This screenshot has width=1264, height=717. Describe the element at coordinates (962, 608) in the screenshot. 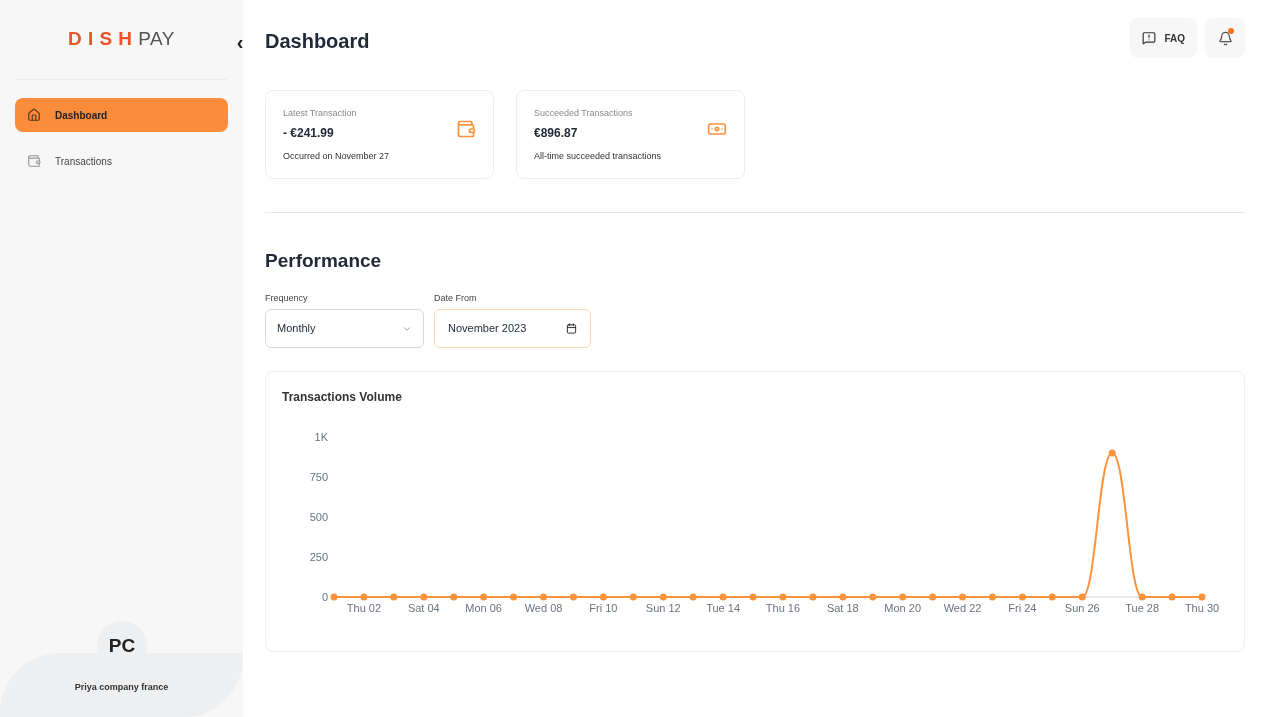

I see `x-tick-label: Wed 22` at that location.